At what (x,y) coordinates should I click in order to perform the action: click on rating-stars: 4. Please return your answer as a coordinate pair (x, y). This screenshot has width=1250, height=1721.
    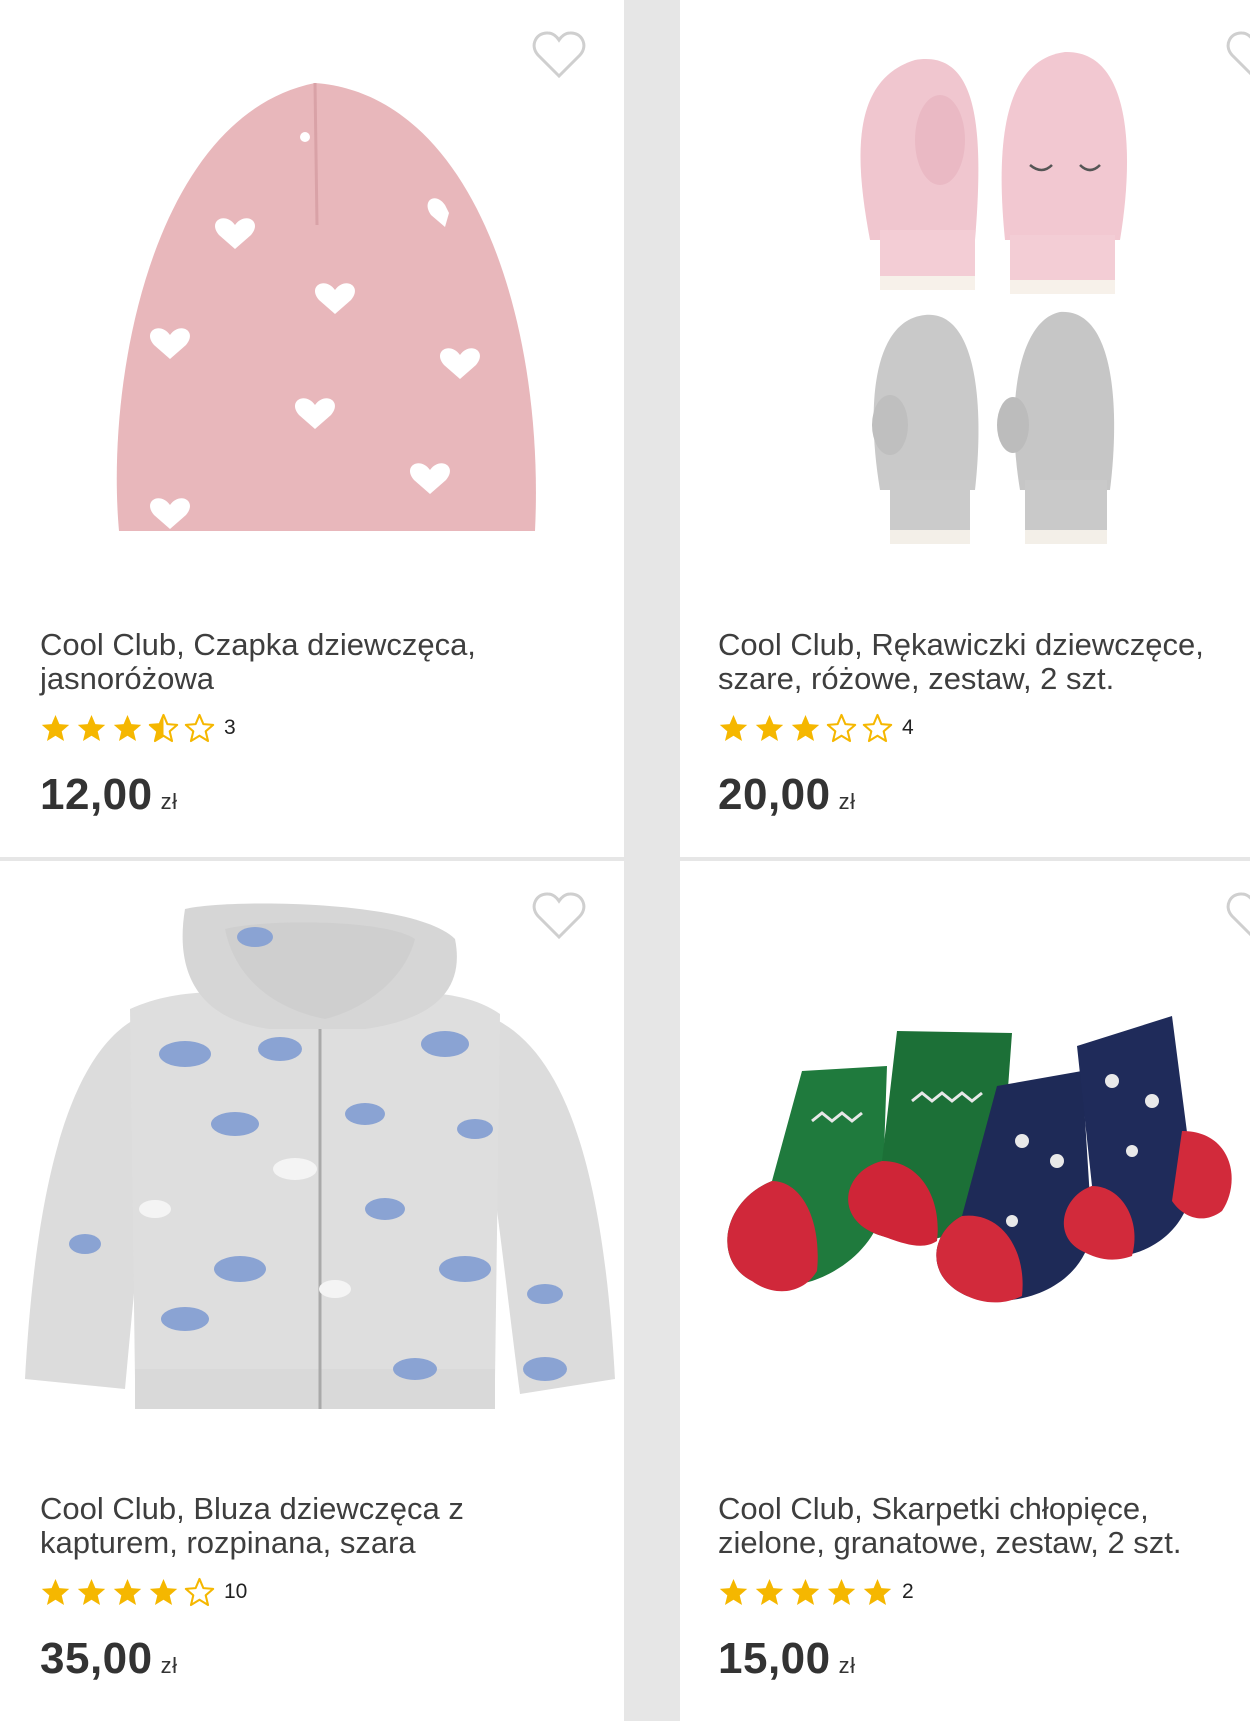
    Looking at the image, I should click on (816, 728).